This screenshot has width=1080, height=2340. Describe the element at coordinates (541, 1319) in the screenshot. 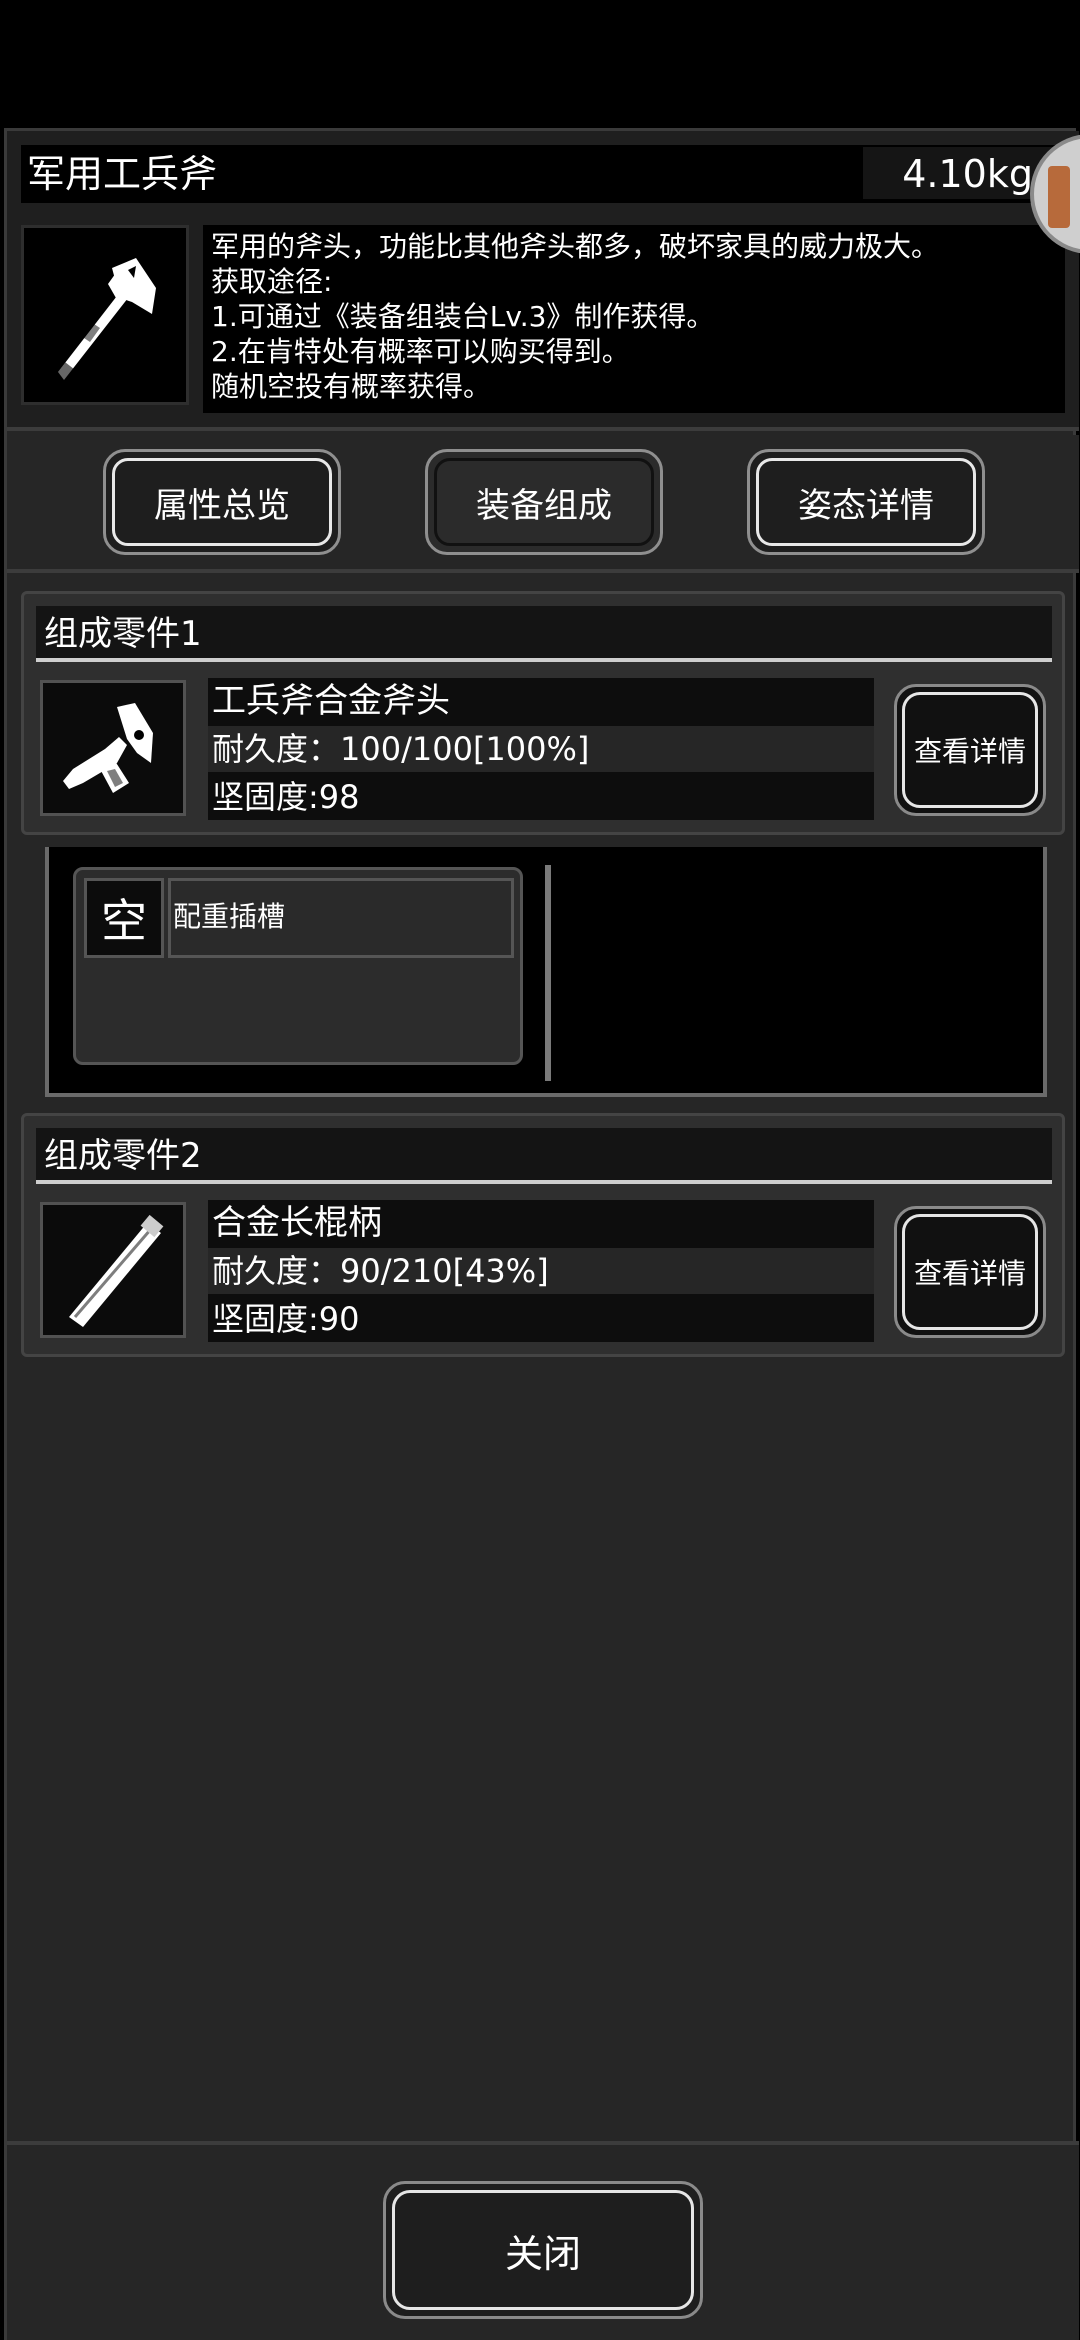

I see `part-hardness: 坚固度:90` at that location.